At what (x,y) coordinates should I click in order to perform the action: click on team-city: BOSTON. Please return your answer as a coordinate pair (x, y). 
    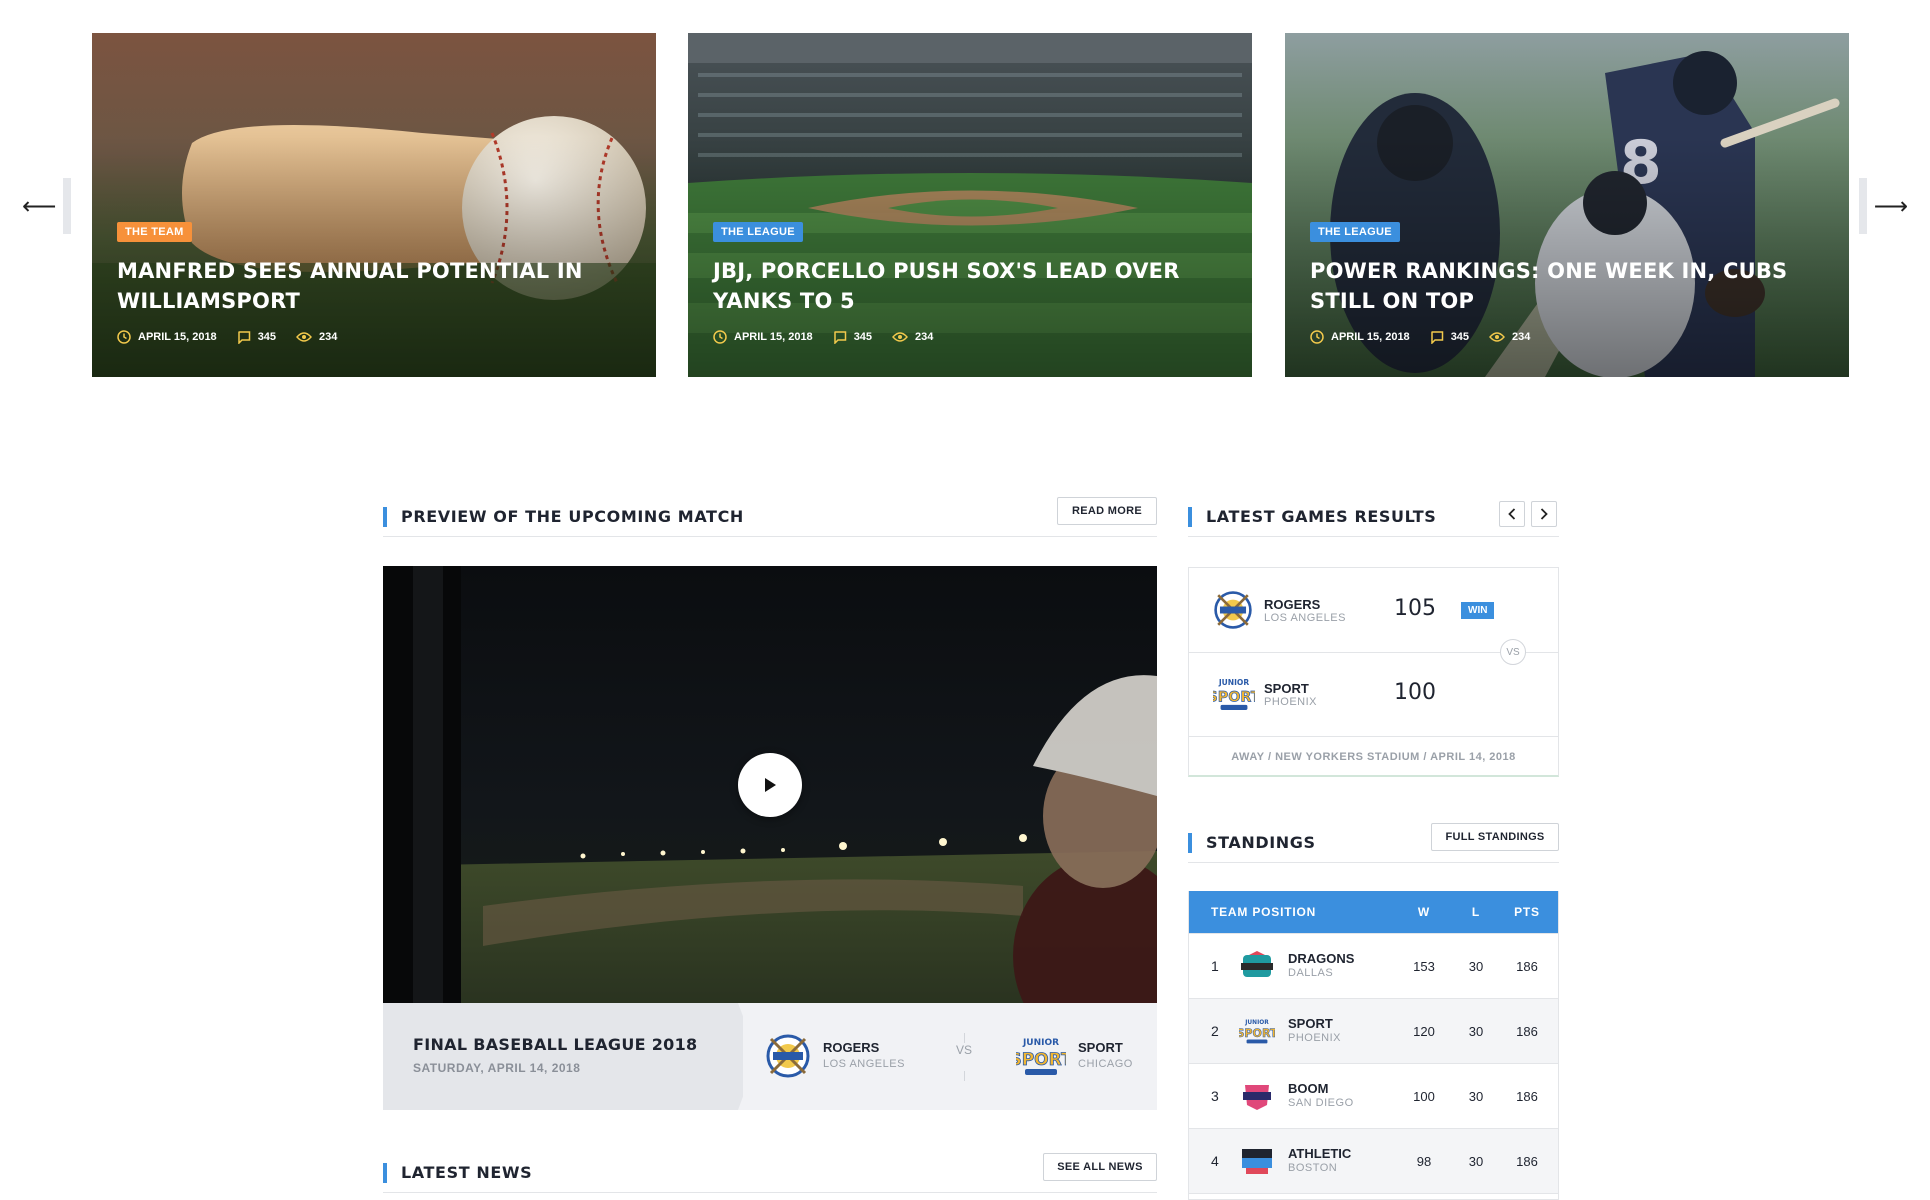
    Looking at the image, I should click on (1313, 1168).